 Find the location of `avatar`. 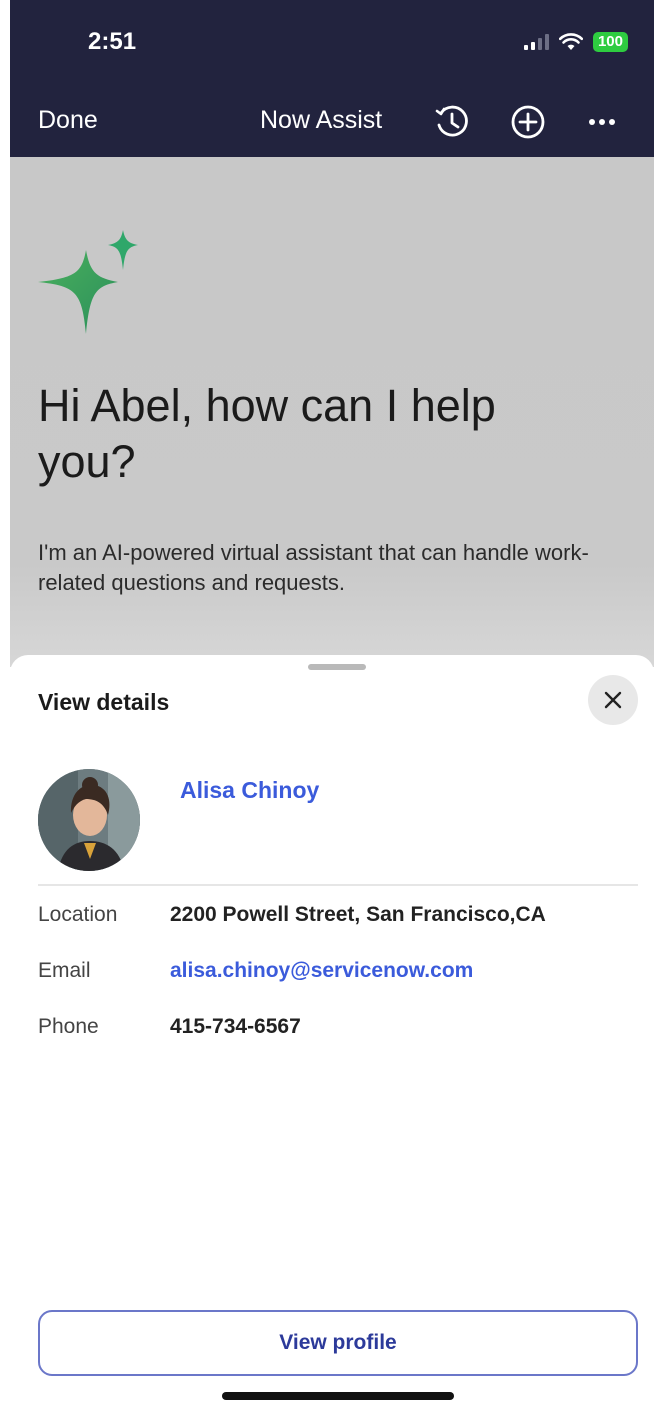

avatar is located at coordinates (89, 820).